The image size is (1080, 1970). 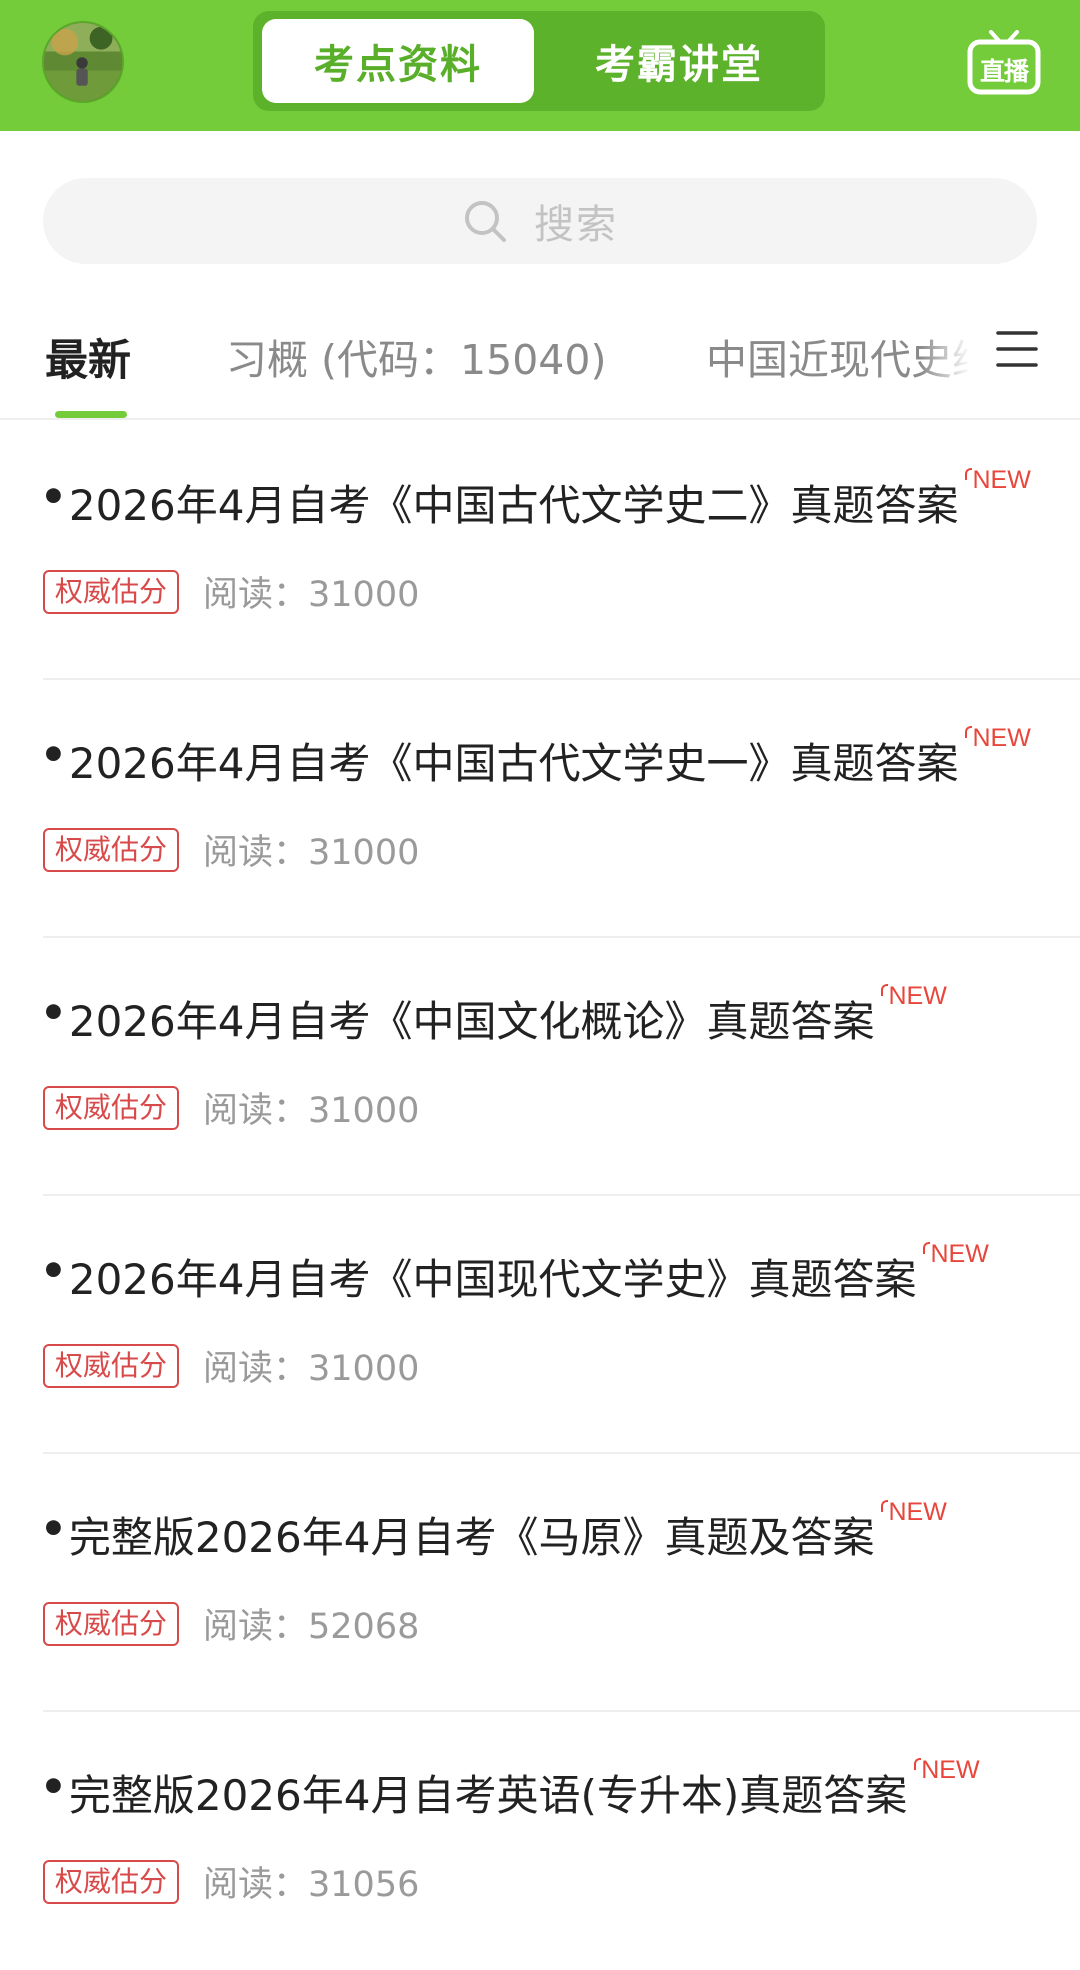 What do you see at coordinates (311, 1627) in the screenshot?
I see `read-count: 阅读：52068` at bounding box center [311, 1627].